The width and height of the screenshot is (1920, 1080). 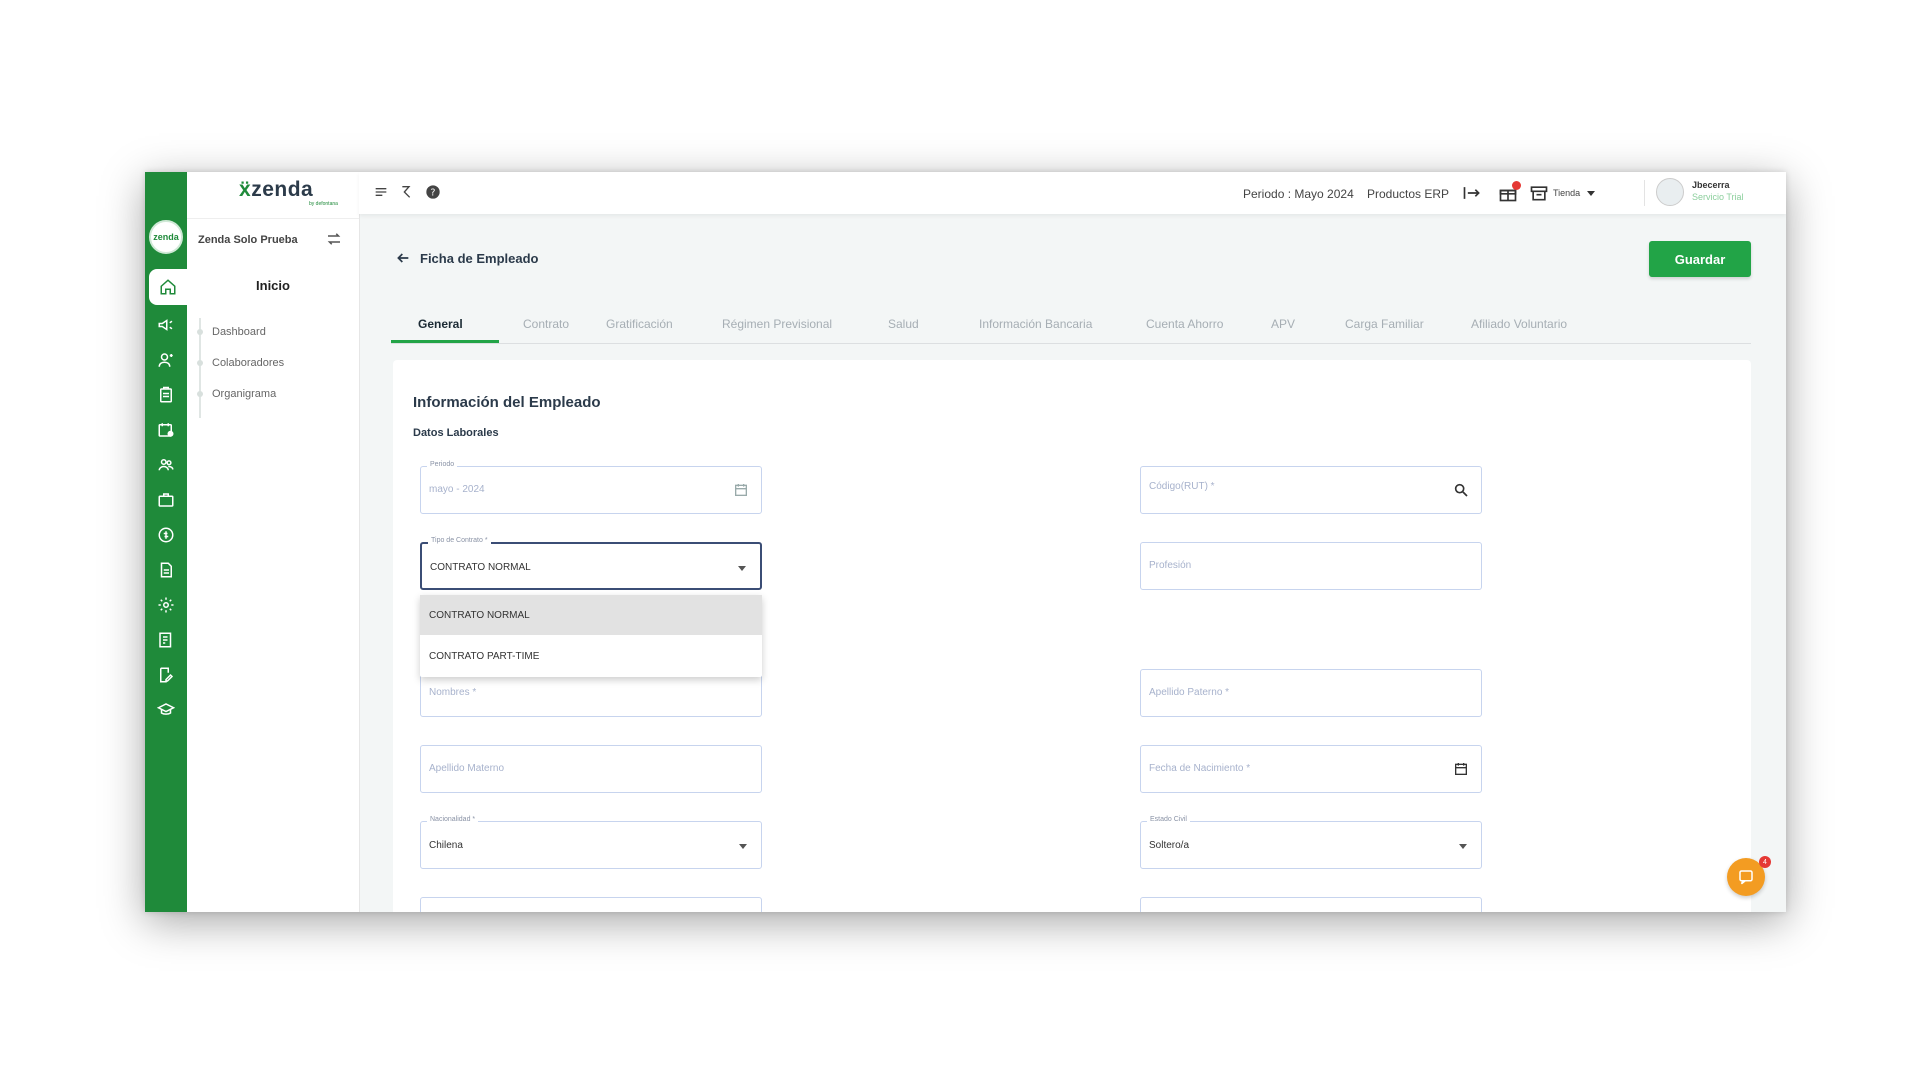 I want to click on tab-apv: APV, so click(x=1283, y=324).